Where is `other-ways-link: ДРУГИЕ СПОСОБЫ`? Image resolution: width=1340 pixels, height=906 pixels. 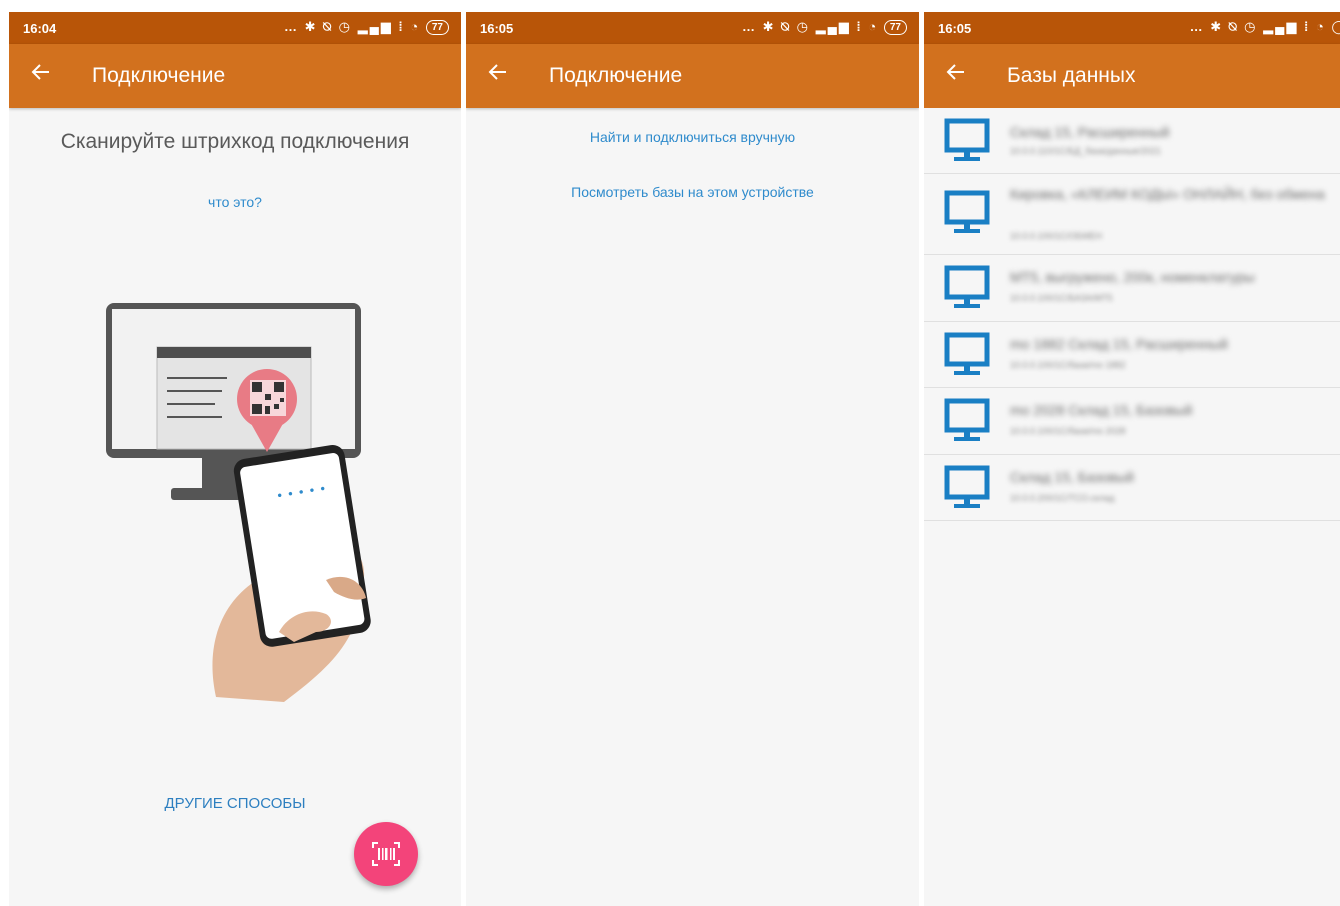 other-ways-link: ДРУГИЕ СПОСОБЫ is located at coordinates (235, 803).